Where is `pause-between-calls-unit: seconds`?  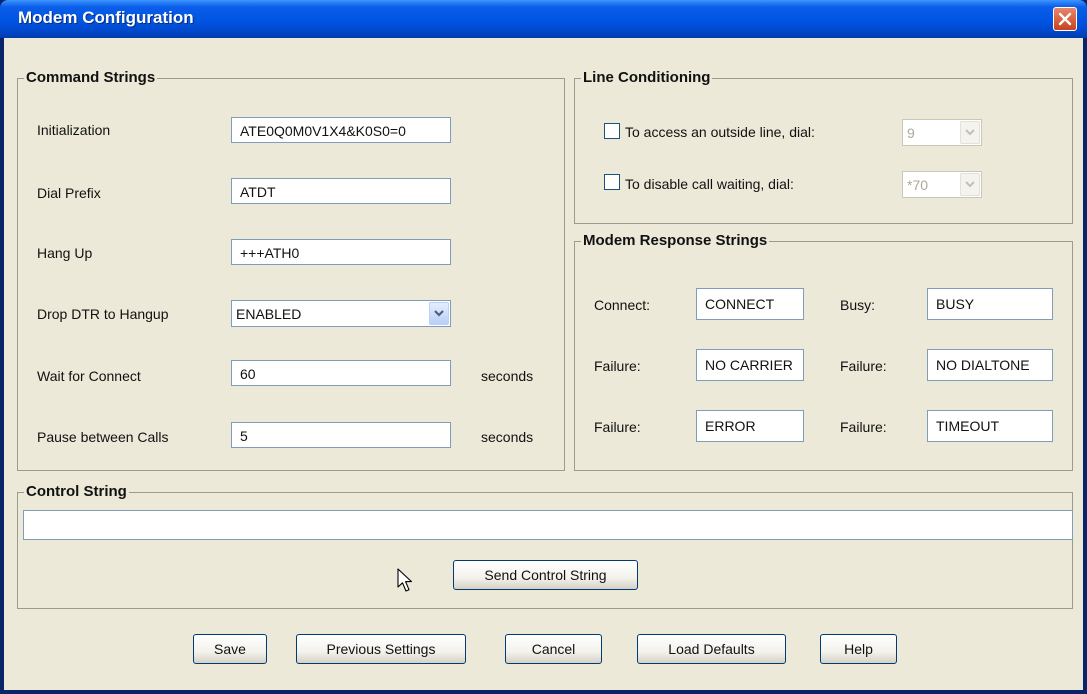 pause-between-calls-unit: seconds is located at coordinates (507, 437).